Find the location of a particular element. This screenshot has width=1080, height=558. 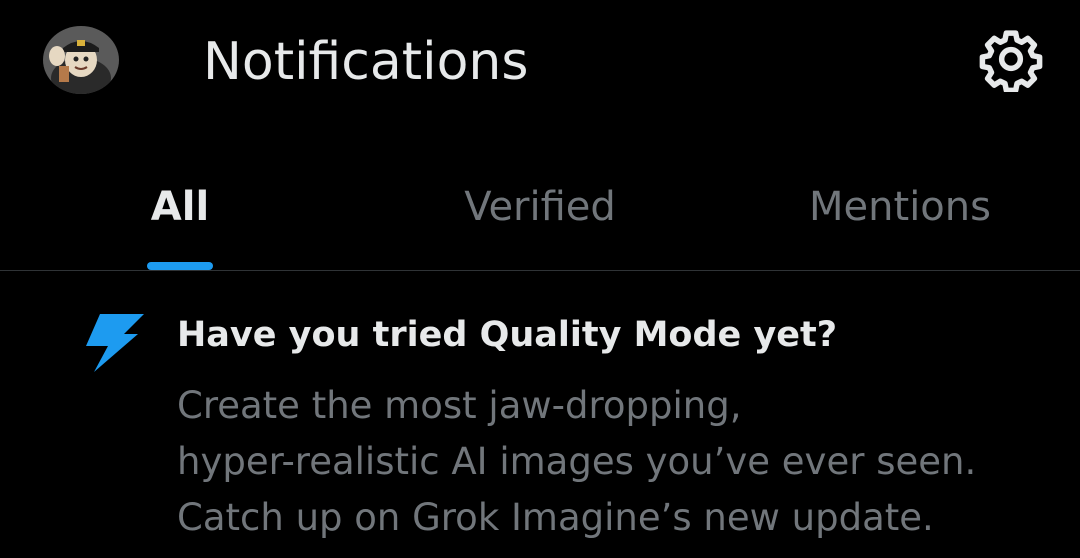

settings-button is located at coordinates (1011, 60).